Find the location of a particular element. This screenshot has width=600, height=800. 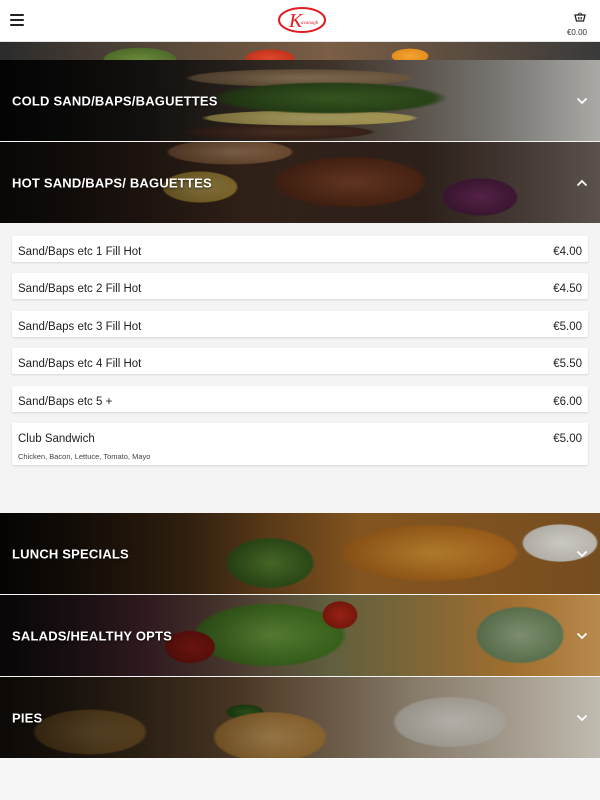

item-name: Sand/Baps etc 3 Fill Hot is located at coordinates (80, 327).